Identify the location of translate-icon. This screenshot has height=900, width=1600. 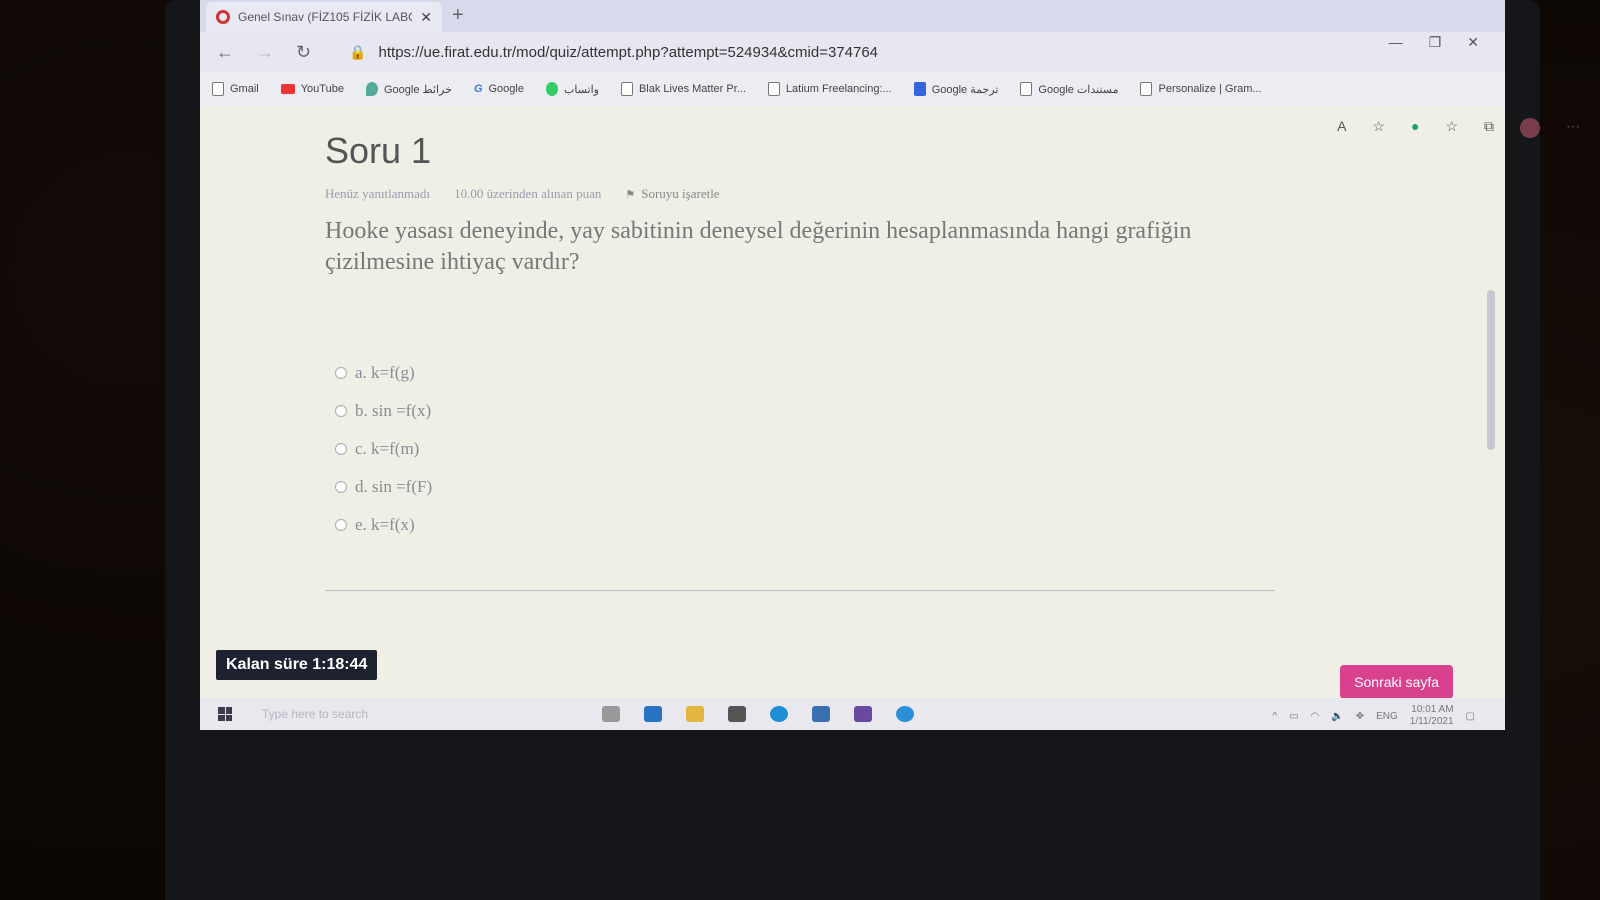
(919, 89).